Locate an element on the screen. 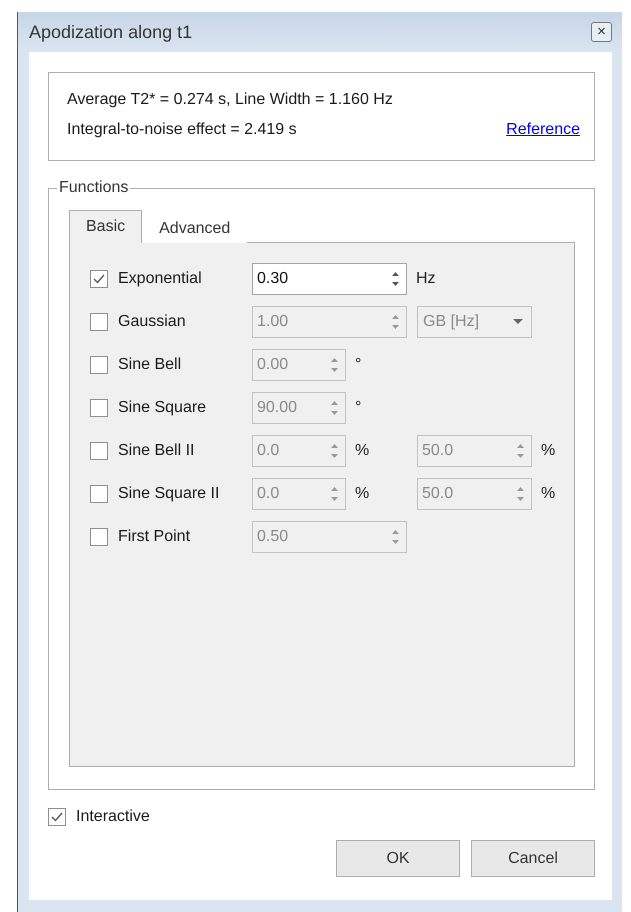  spin-field: 0.30 is located at coordinates (329, 279).